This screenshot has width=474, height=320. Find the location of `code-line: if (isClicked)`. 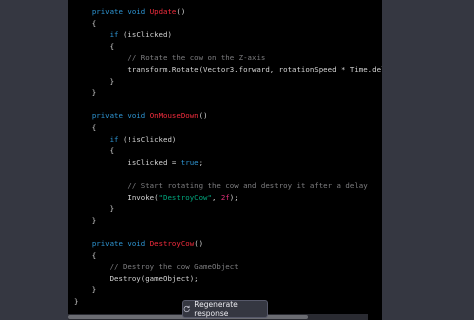

code-line: if (isClicked) is located at coordinates (140, 35).